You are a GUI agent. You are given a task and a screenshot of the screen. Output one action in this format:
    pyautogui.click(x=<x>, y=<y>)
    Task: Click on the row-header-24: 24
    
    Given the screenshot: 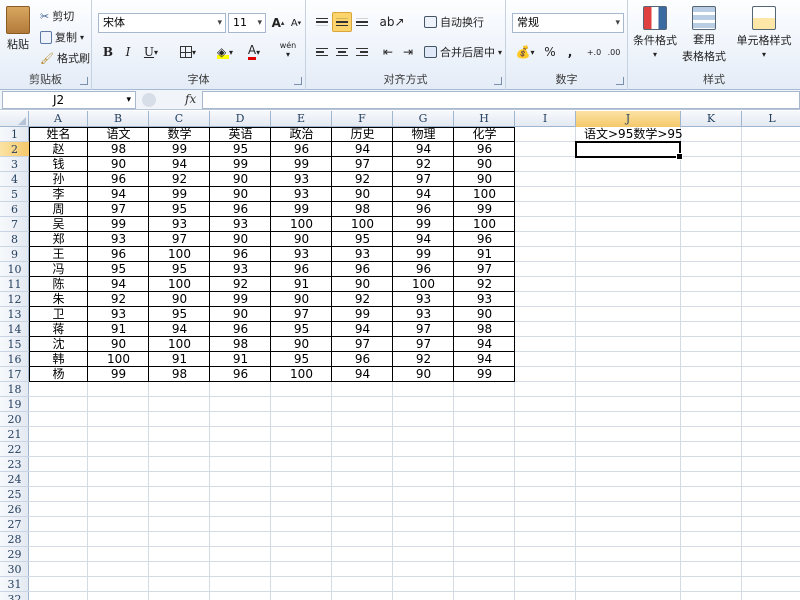 What is the action you would take?
    pyautogui.click(x=14, y=479)
    